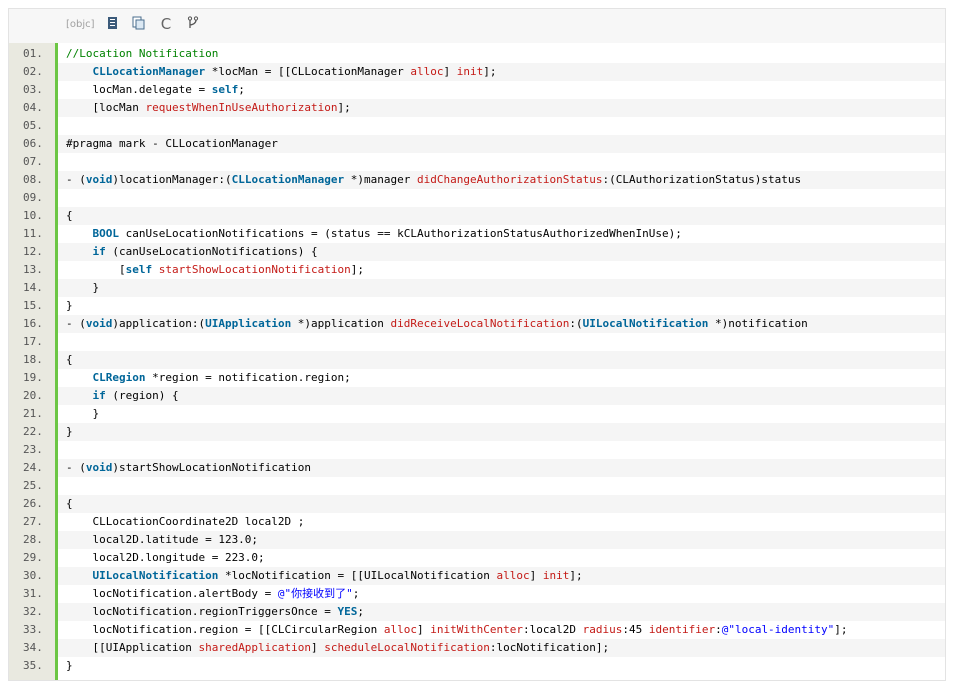  I want to click on code-token: void, so click(99, 179).